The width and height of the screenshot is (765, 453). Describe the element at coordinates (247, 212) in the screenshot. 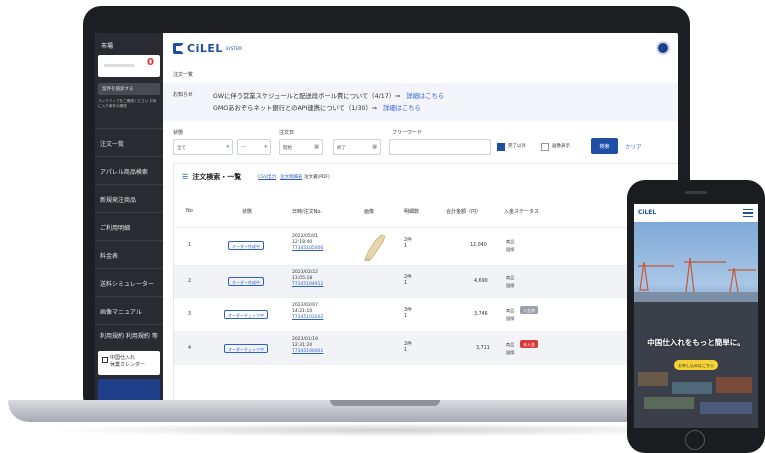

I see `col-header-status: 状態` at that location.